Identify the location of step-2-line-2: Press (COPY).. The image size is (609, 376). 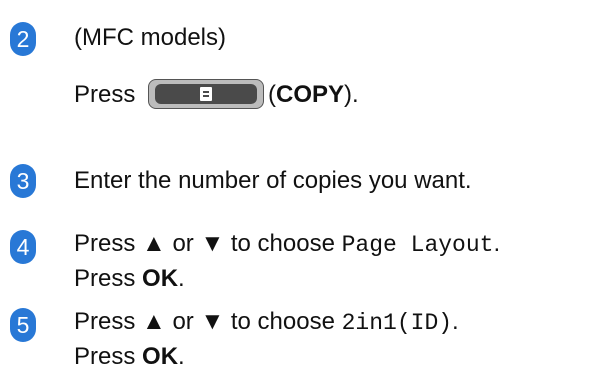
(337, 95).